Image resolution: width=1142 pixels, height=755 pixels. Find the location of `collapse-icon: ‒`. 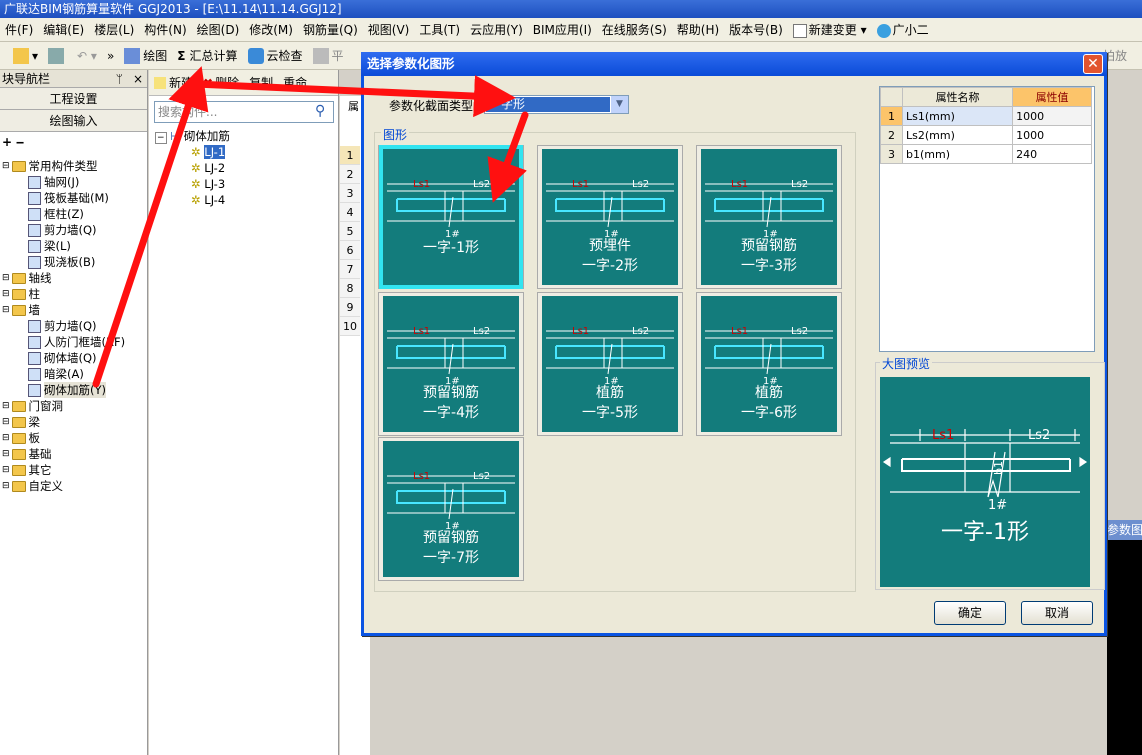

collapse-icon: ‒ is located at coordinates (20, 142).